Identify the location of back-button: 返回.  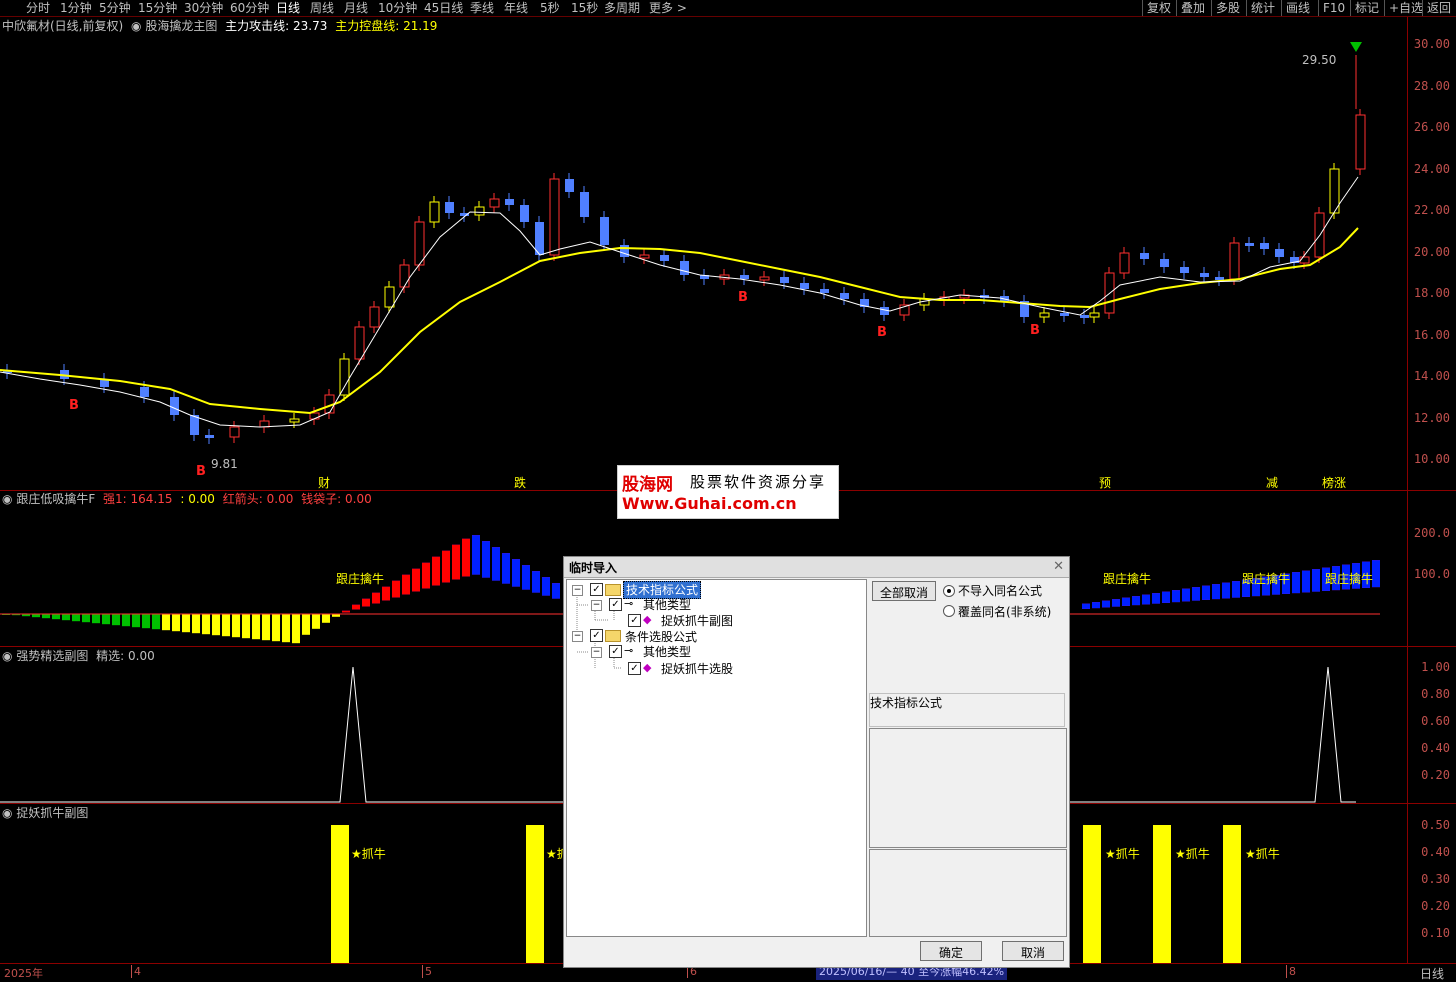
(1438, 8).